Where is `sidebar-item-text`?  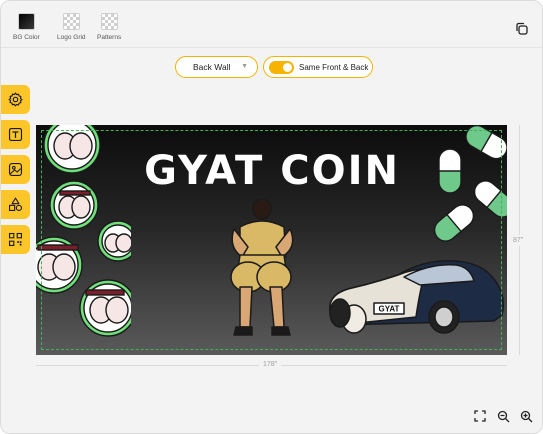 sidebar-item-text is located at coordinates (15, 134).